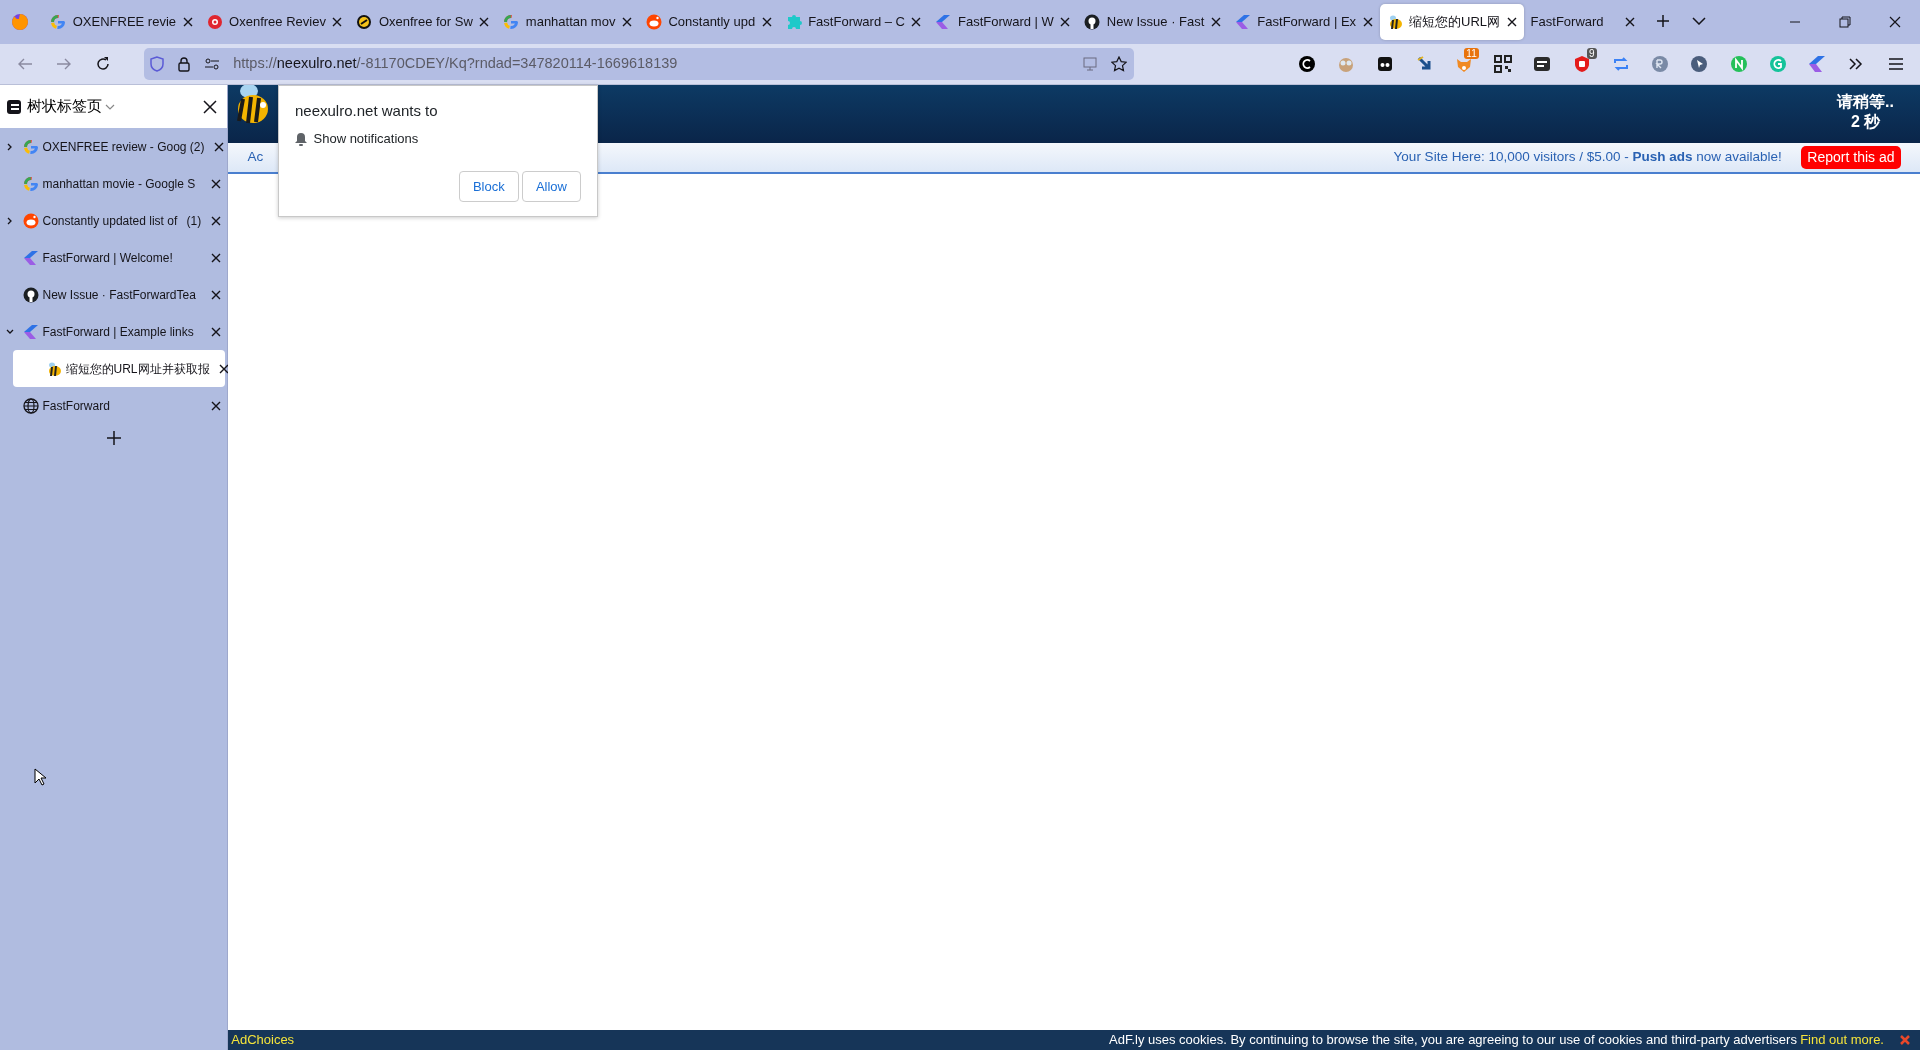  I want to click on chevron-down-icon, so click(1698, 21).